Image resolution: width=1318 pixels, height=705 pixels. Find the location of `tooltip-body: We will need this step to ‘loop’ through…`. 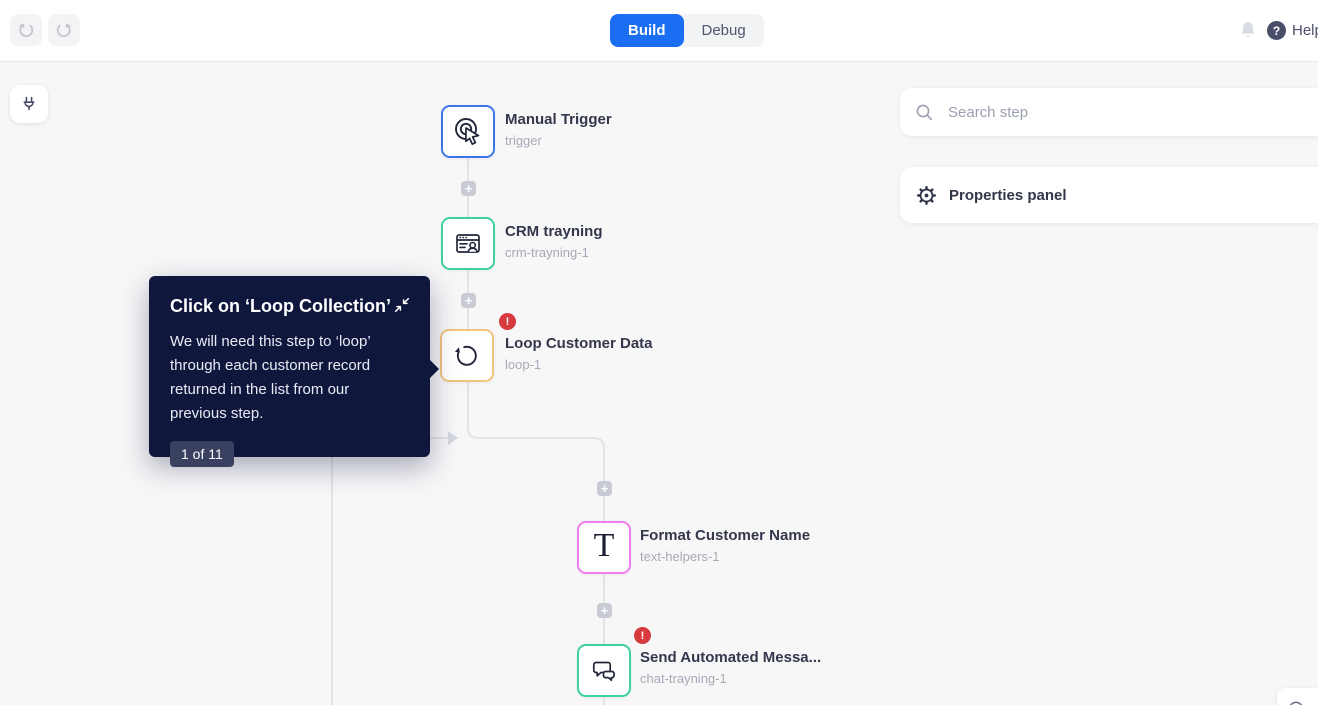

tooltip-body: We will need this step to ‘loop’ through… is located at coordinates (270, 377).